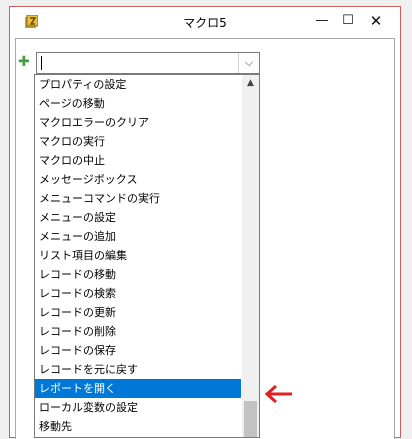  I want to click on action-list-item: メニューの追加, so click(138, 236).